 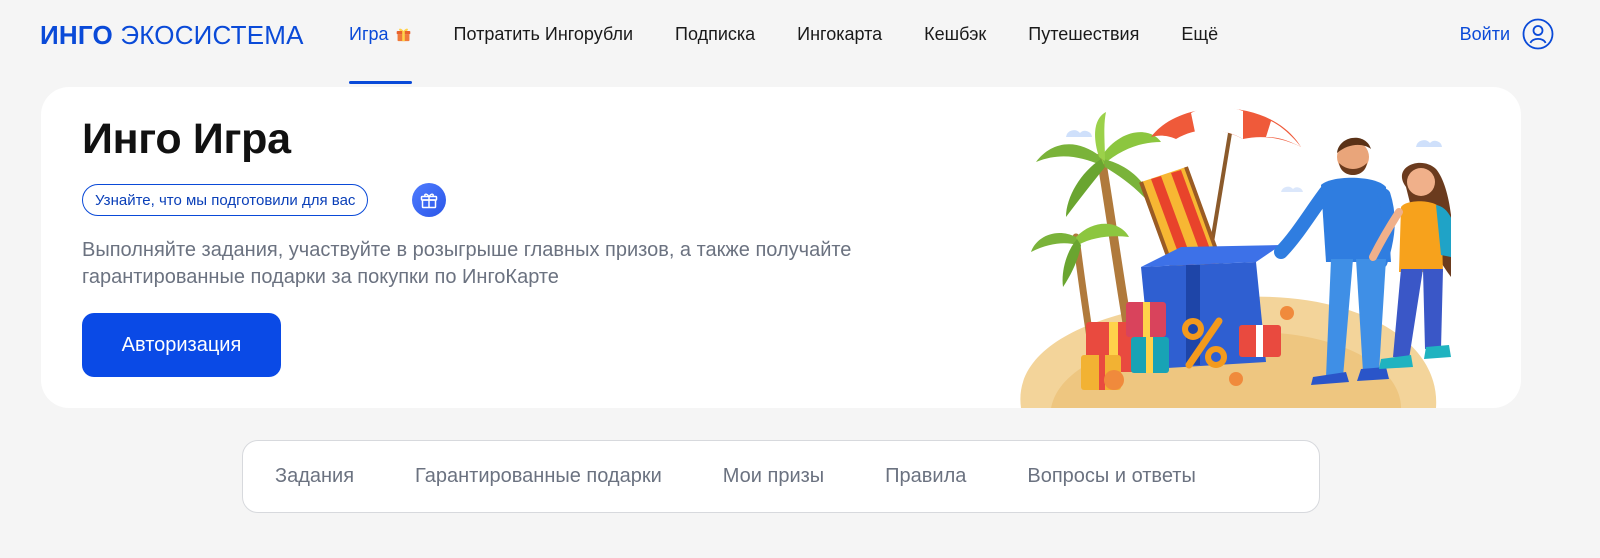 I want to click on logo-light: ЭКОСИСТЕМА, so click(x=212, y=35).